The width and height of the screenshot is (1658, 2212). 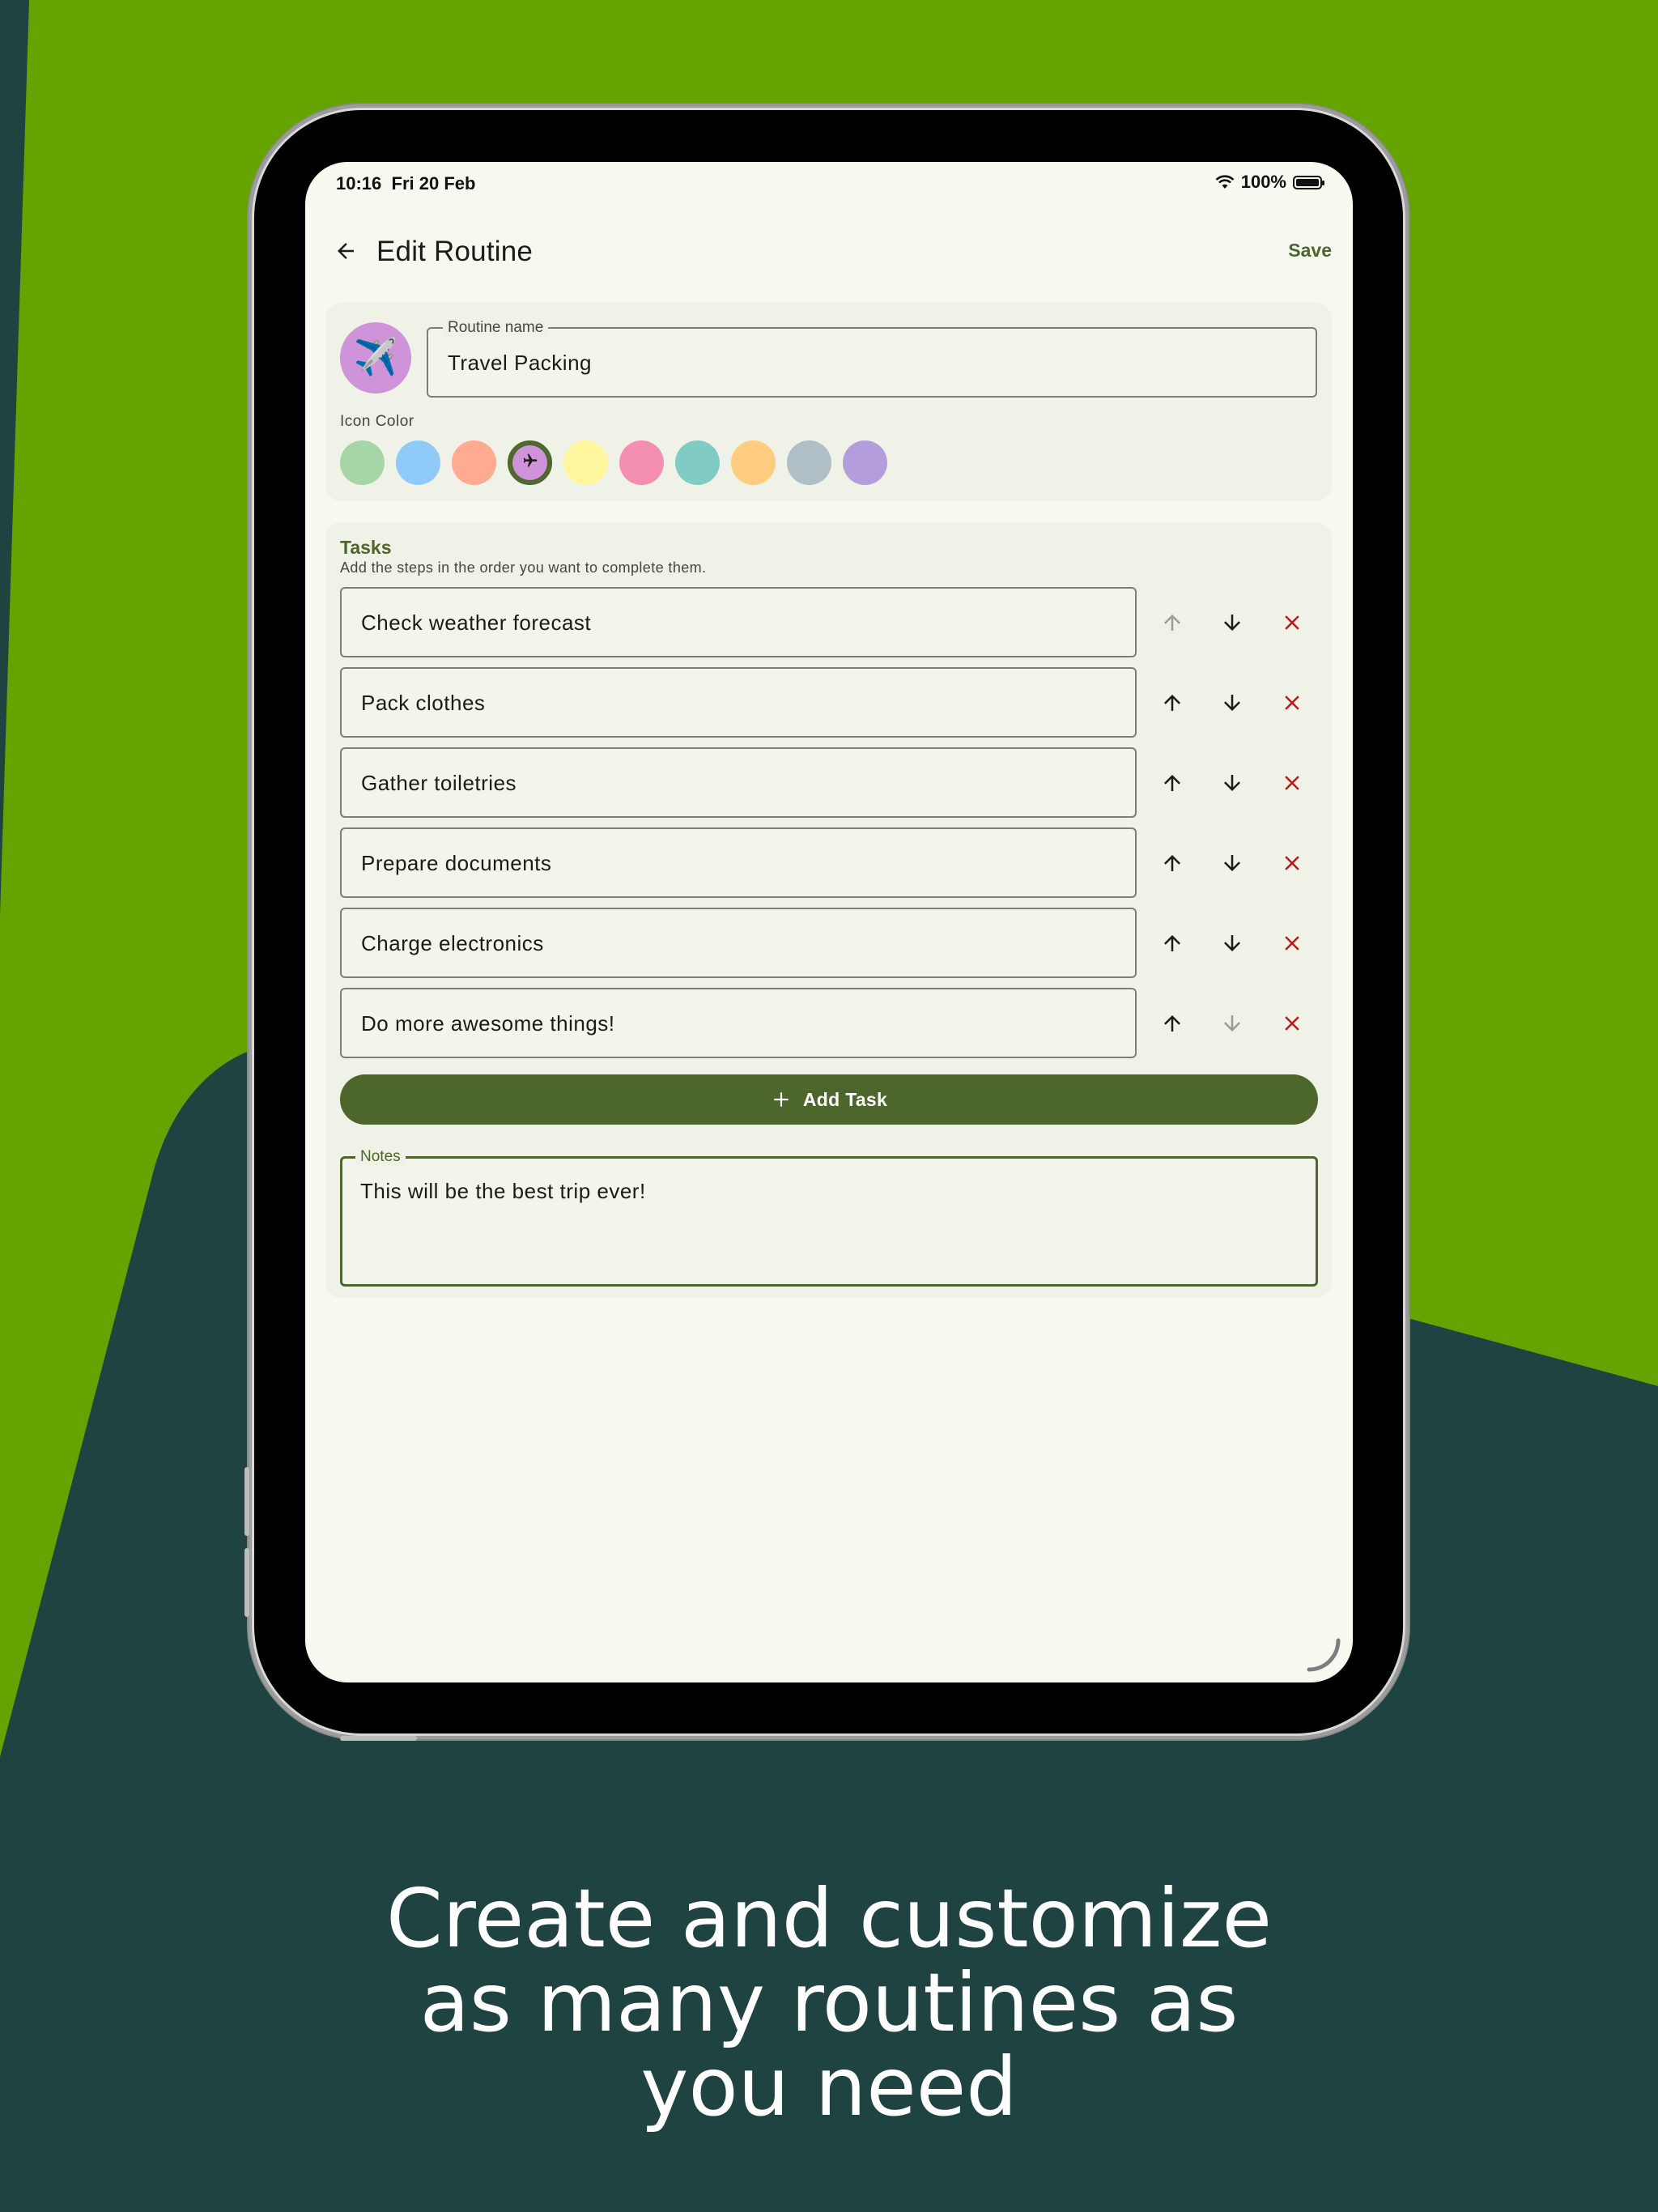 What do you see at coordinates (845, 1099) in the screenshot?
I see `add-task-label: Add Task` at bounding box center [845, 1099].